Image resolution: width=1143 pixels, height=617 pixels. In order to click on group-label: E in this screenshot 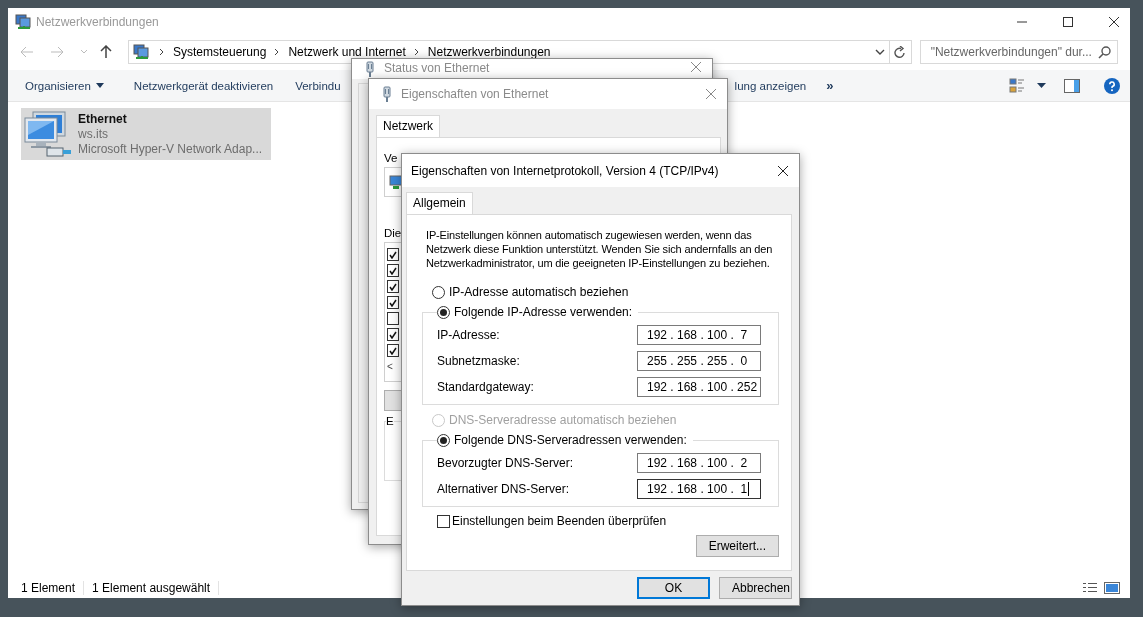, I will do `click(390, 421)`.